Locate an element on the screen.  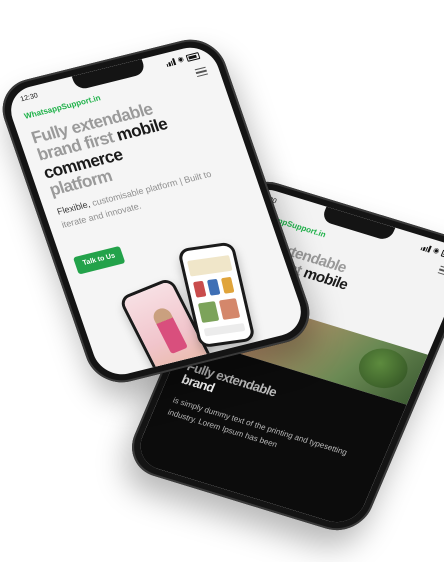
battery-icon is located at coordinates (193, 56).